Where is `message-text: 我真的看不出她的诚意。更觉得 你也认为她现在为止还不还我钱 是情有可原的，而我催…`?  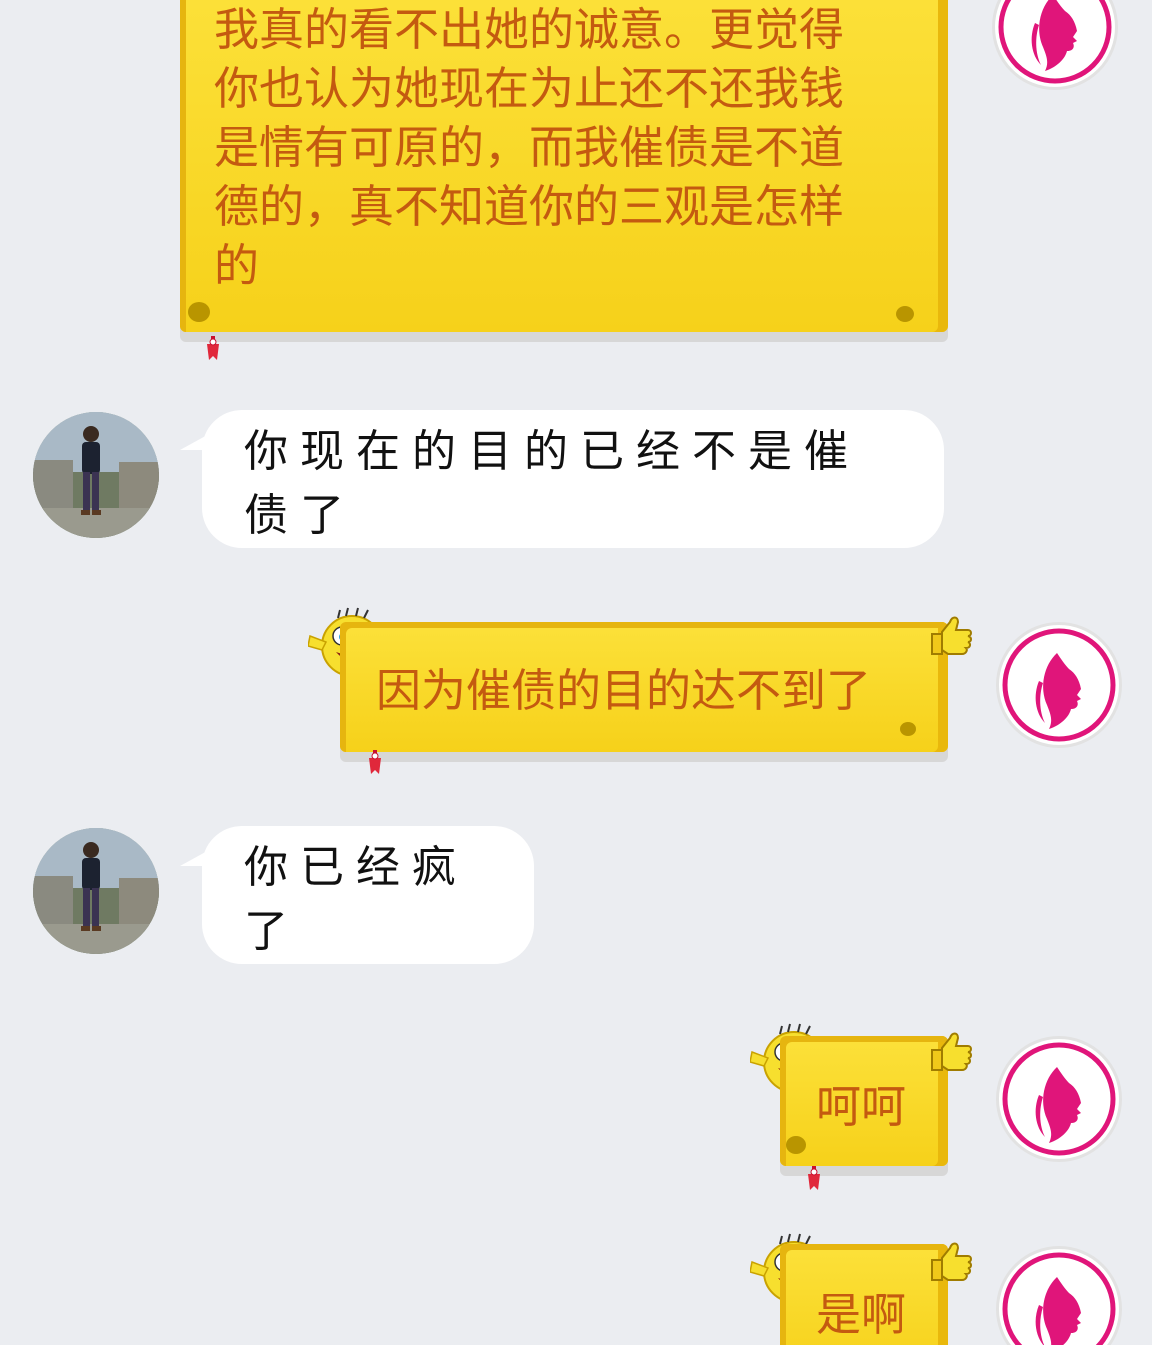 message-text: 我真的看不出她的诚意。更觉得 你也认为她现在为止还不还我钱 是情有可原的，而我催… is located at coordinates (529, 147).